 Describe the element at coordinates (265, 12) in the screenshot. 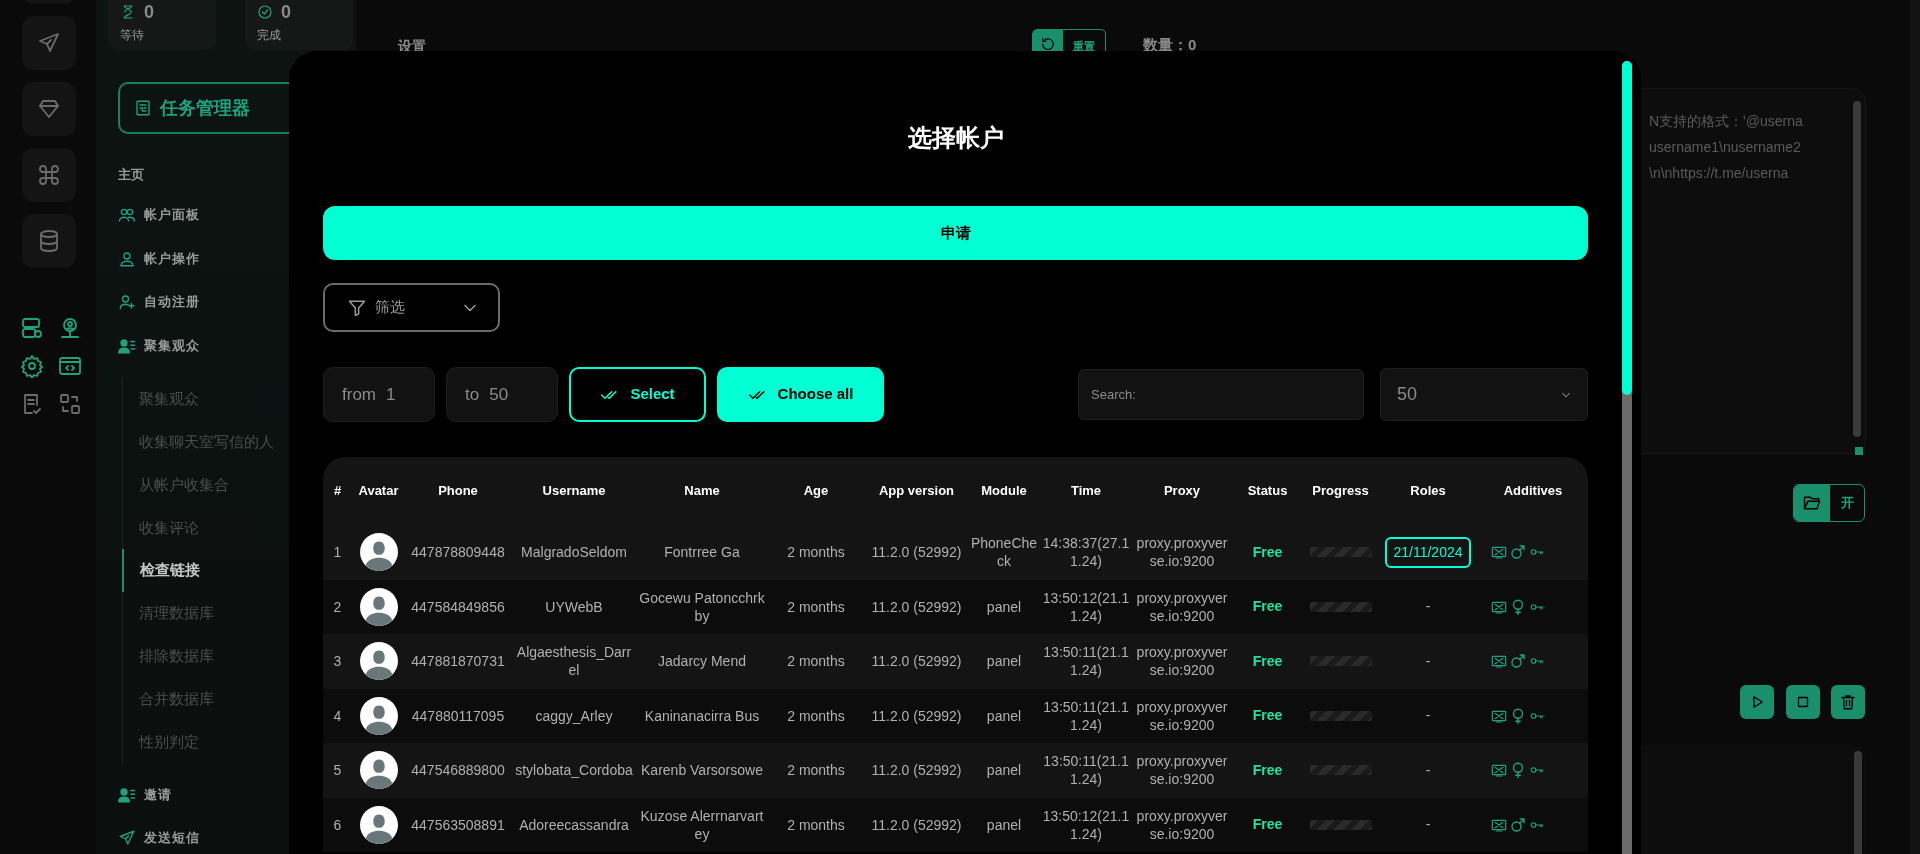

I see `check-circle-icon` at that location.